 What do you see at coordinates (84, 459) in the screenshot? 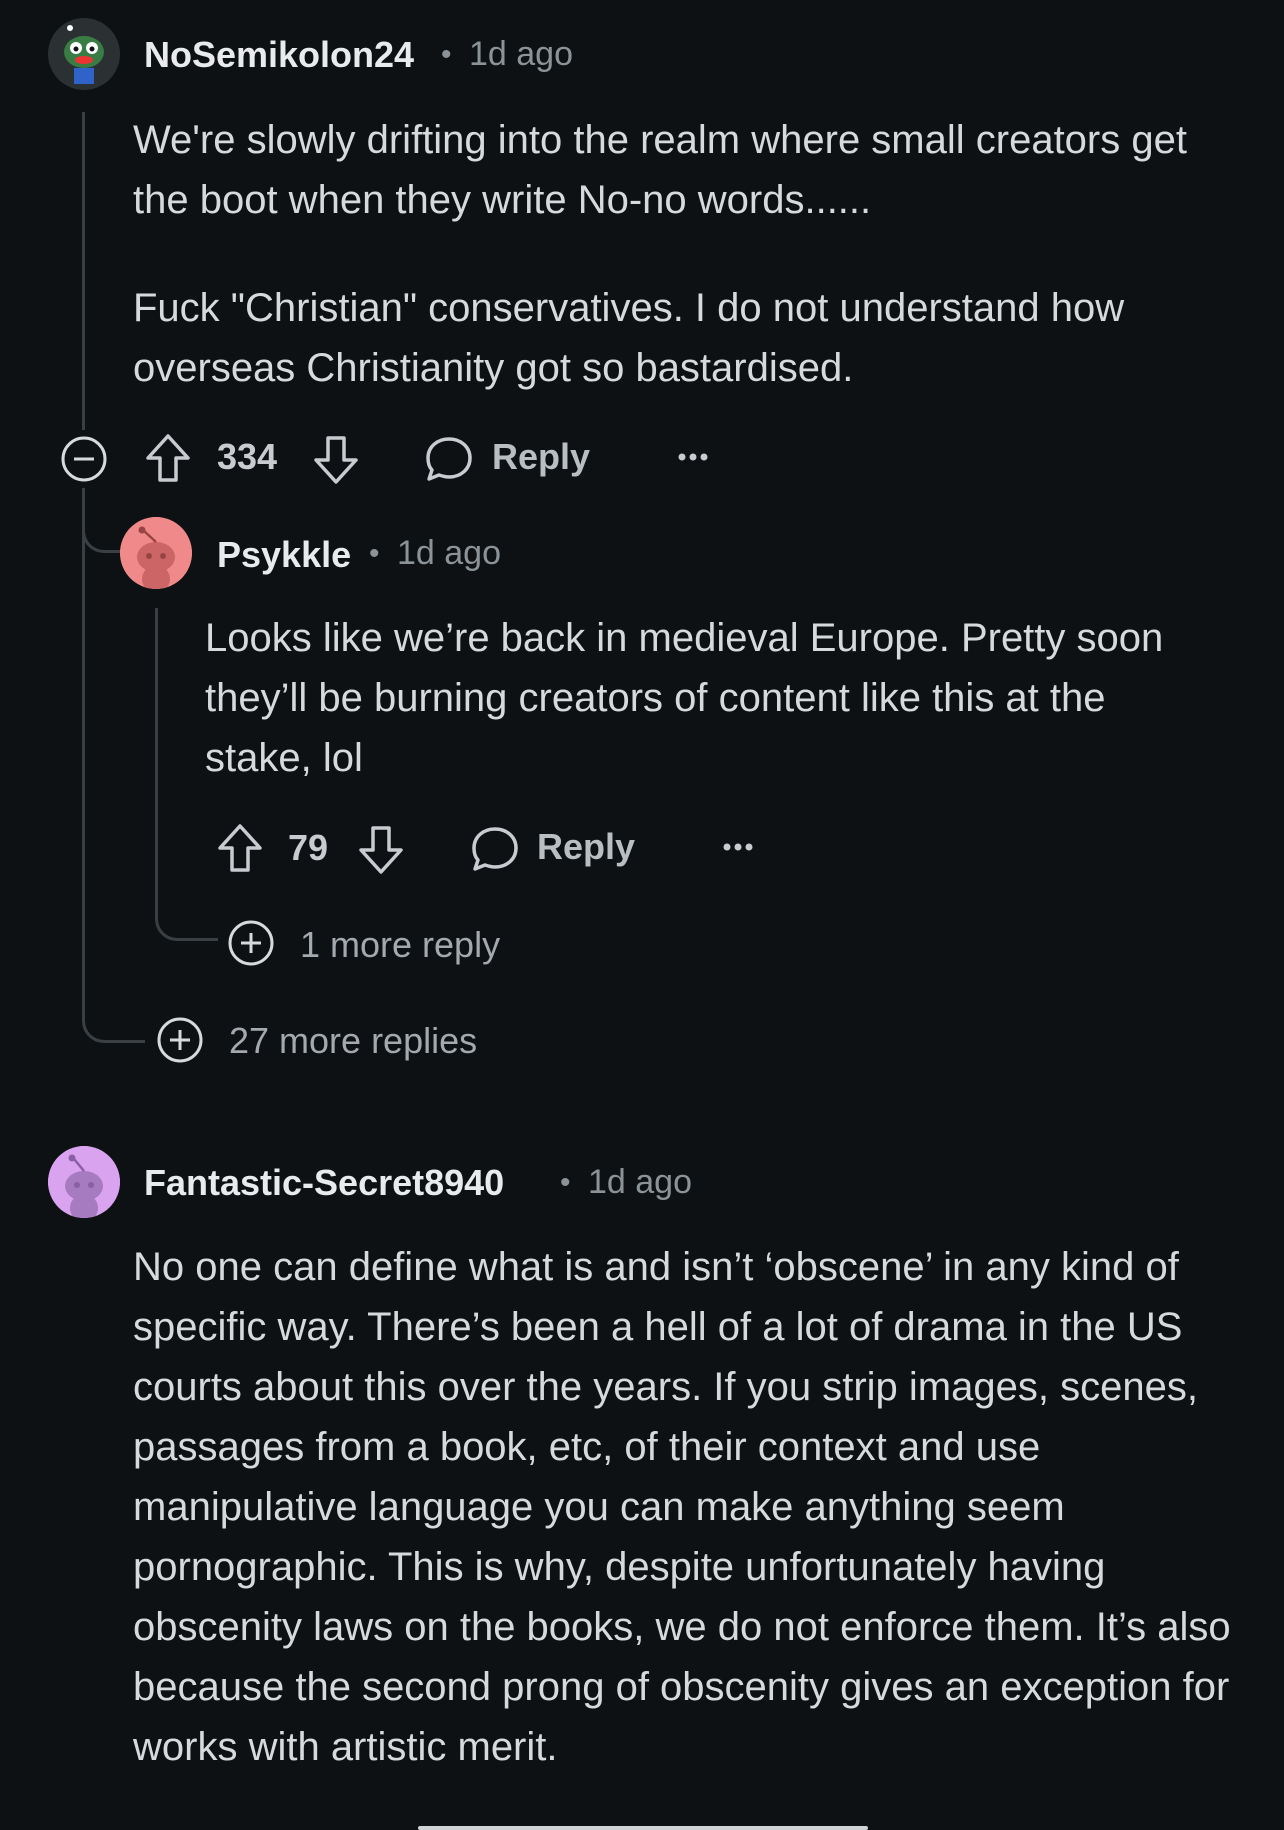
I see `minus-circle-icon` at bounding box center [84, 459].